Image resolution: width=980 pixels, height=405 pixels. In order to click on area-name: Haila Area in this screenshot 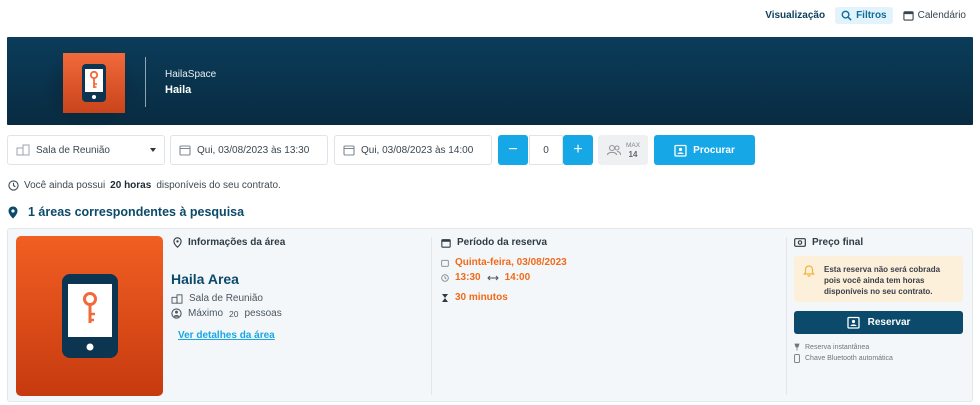, I will do `click(205, 279)`.